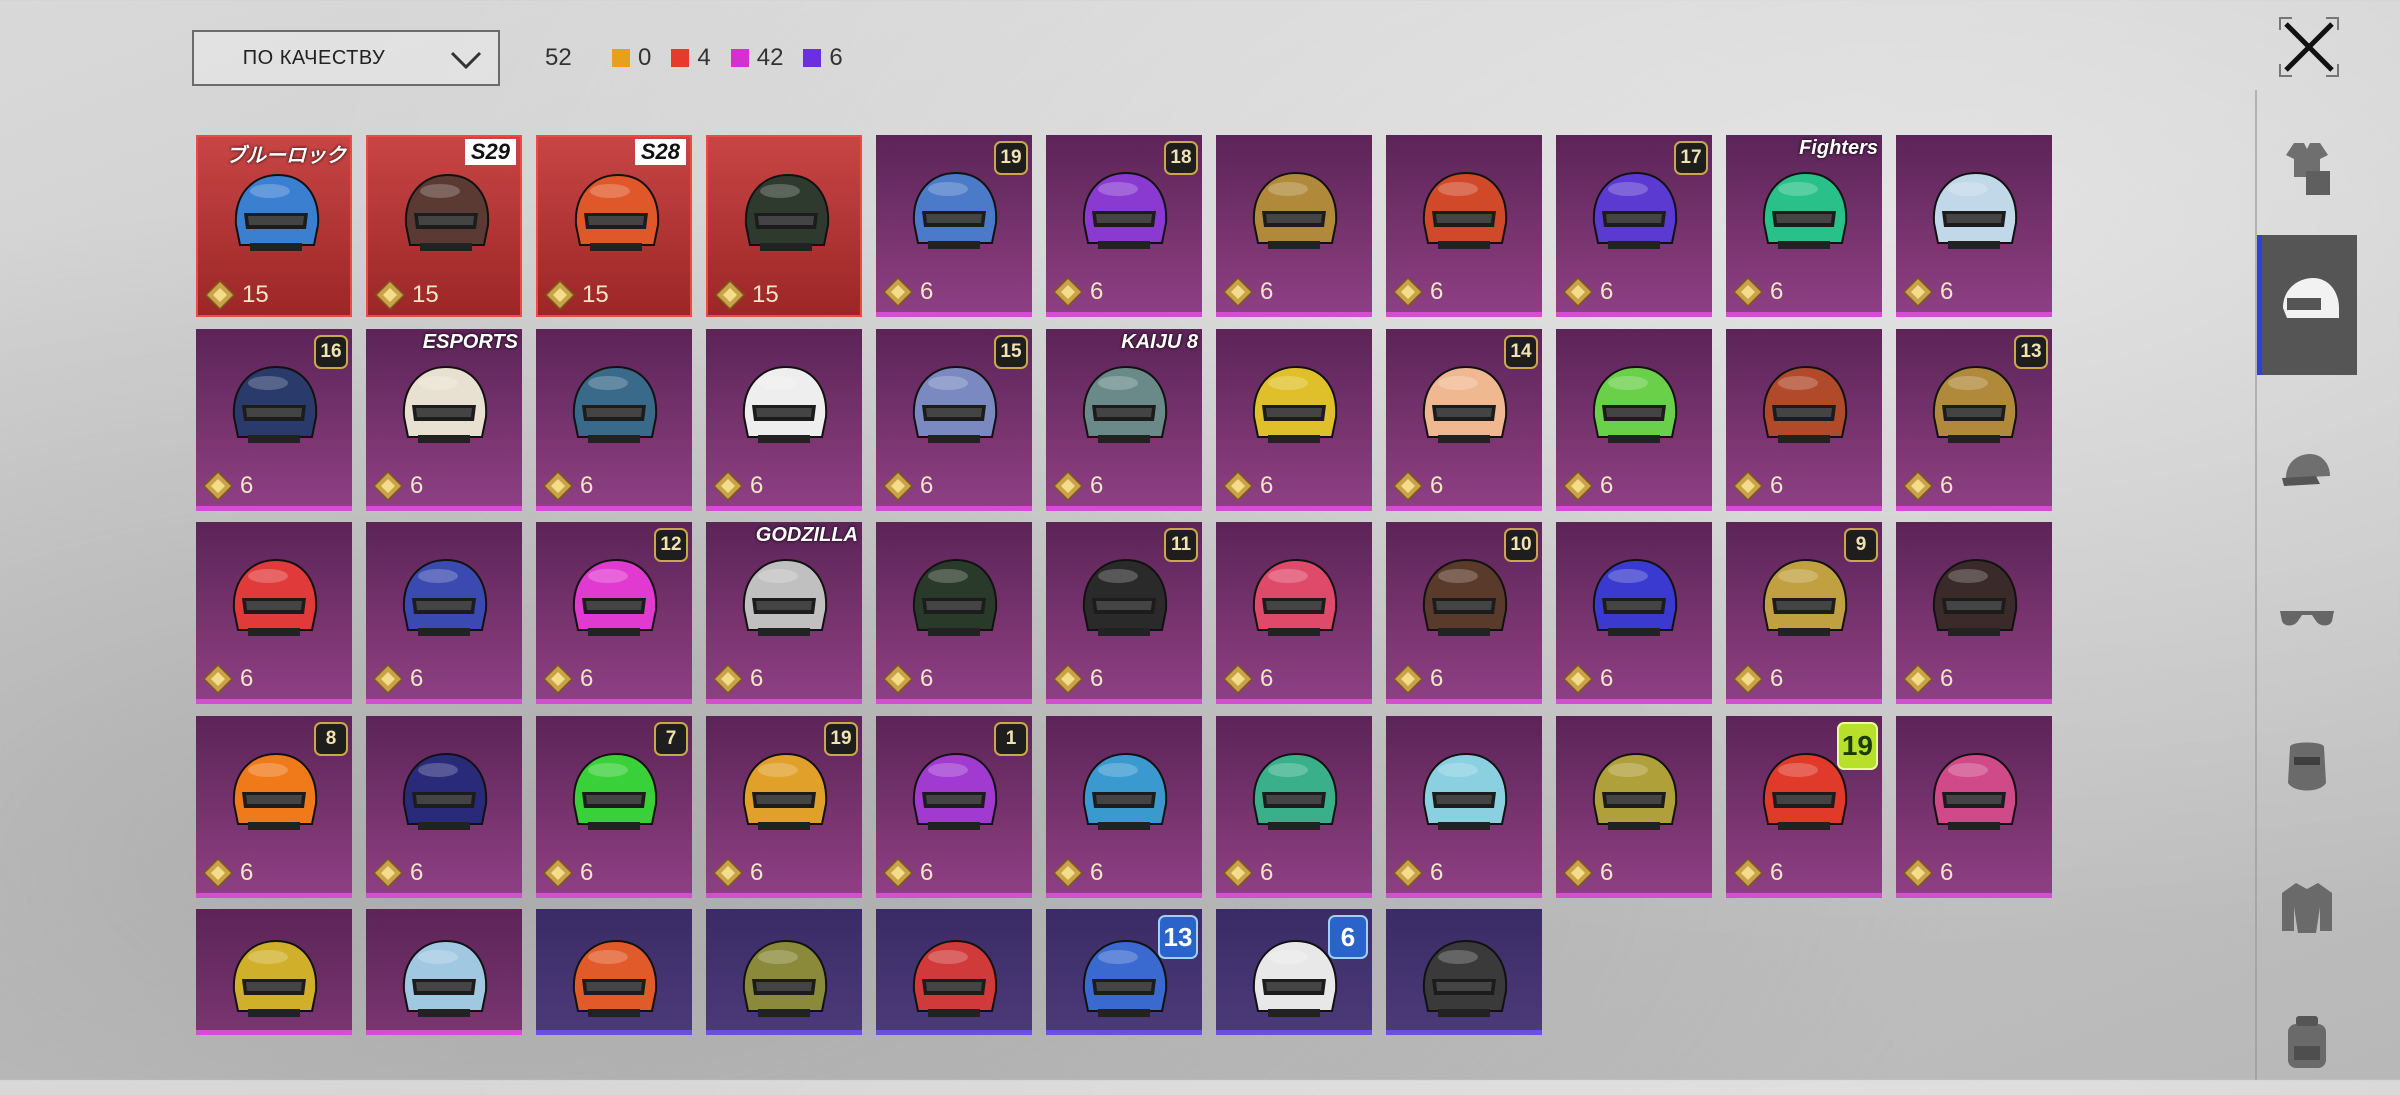 This screenshot has width=2400, height=1095. I want to click on sidebar-tab-mask, so click(2307, 770).